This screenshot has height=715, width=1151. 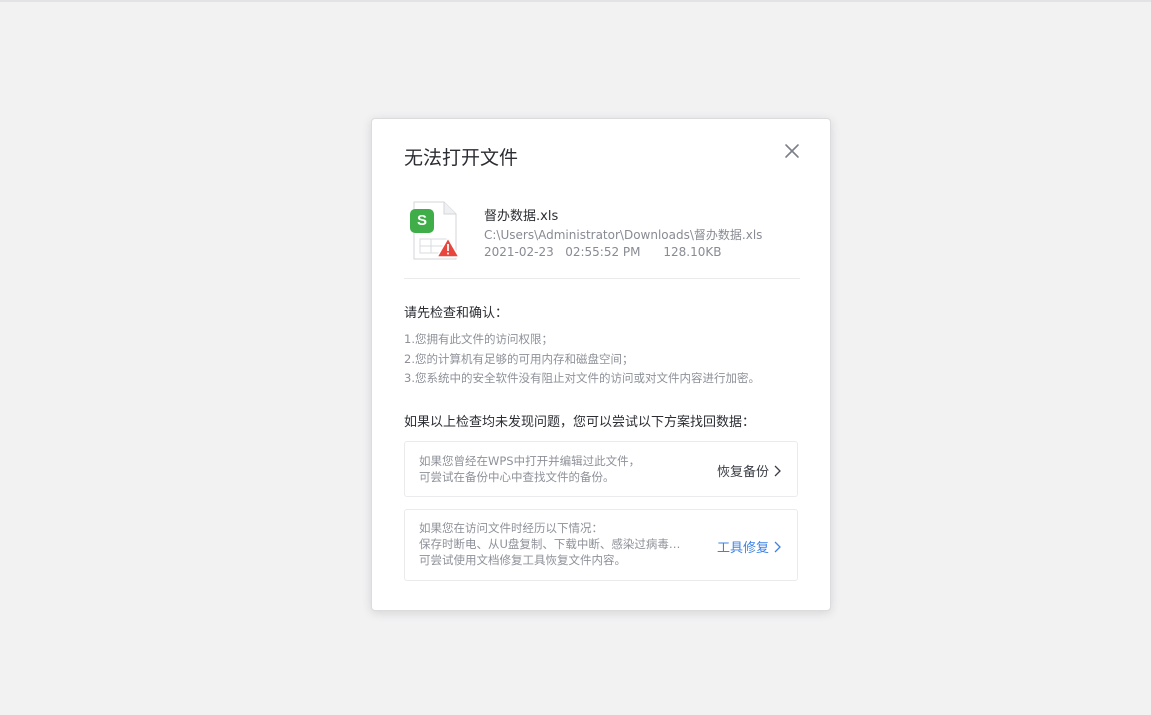 What do you see at coordinates (692, 252) in the screenshot?
I see `file-size: 128.10KB` at bounding box center [692, 252].